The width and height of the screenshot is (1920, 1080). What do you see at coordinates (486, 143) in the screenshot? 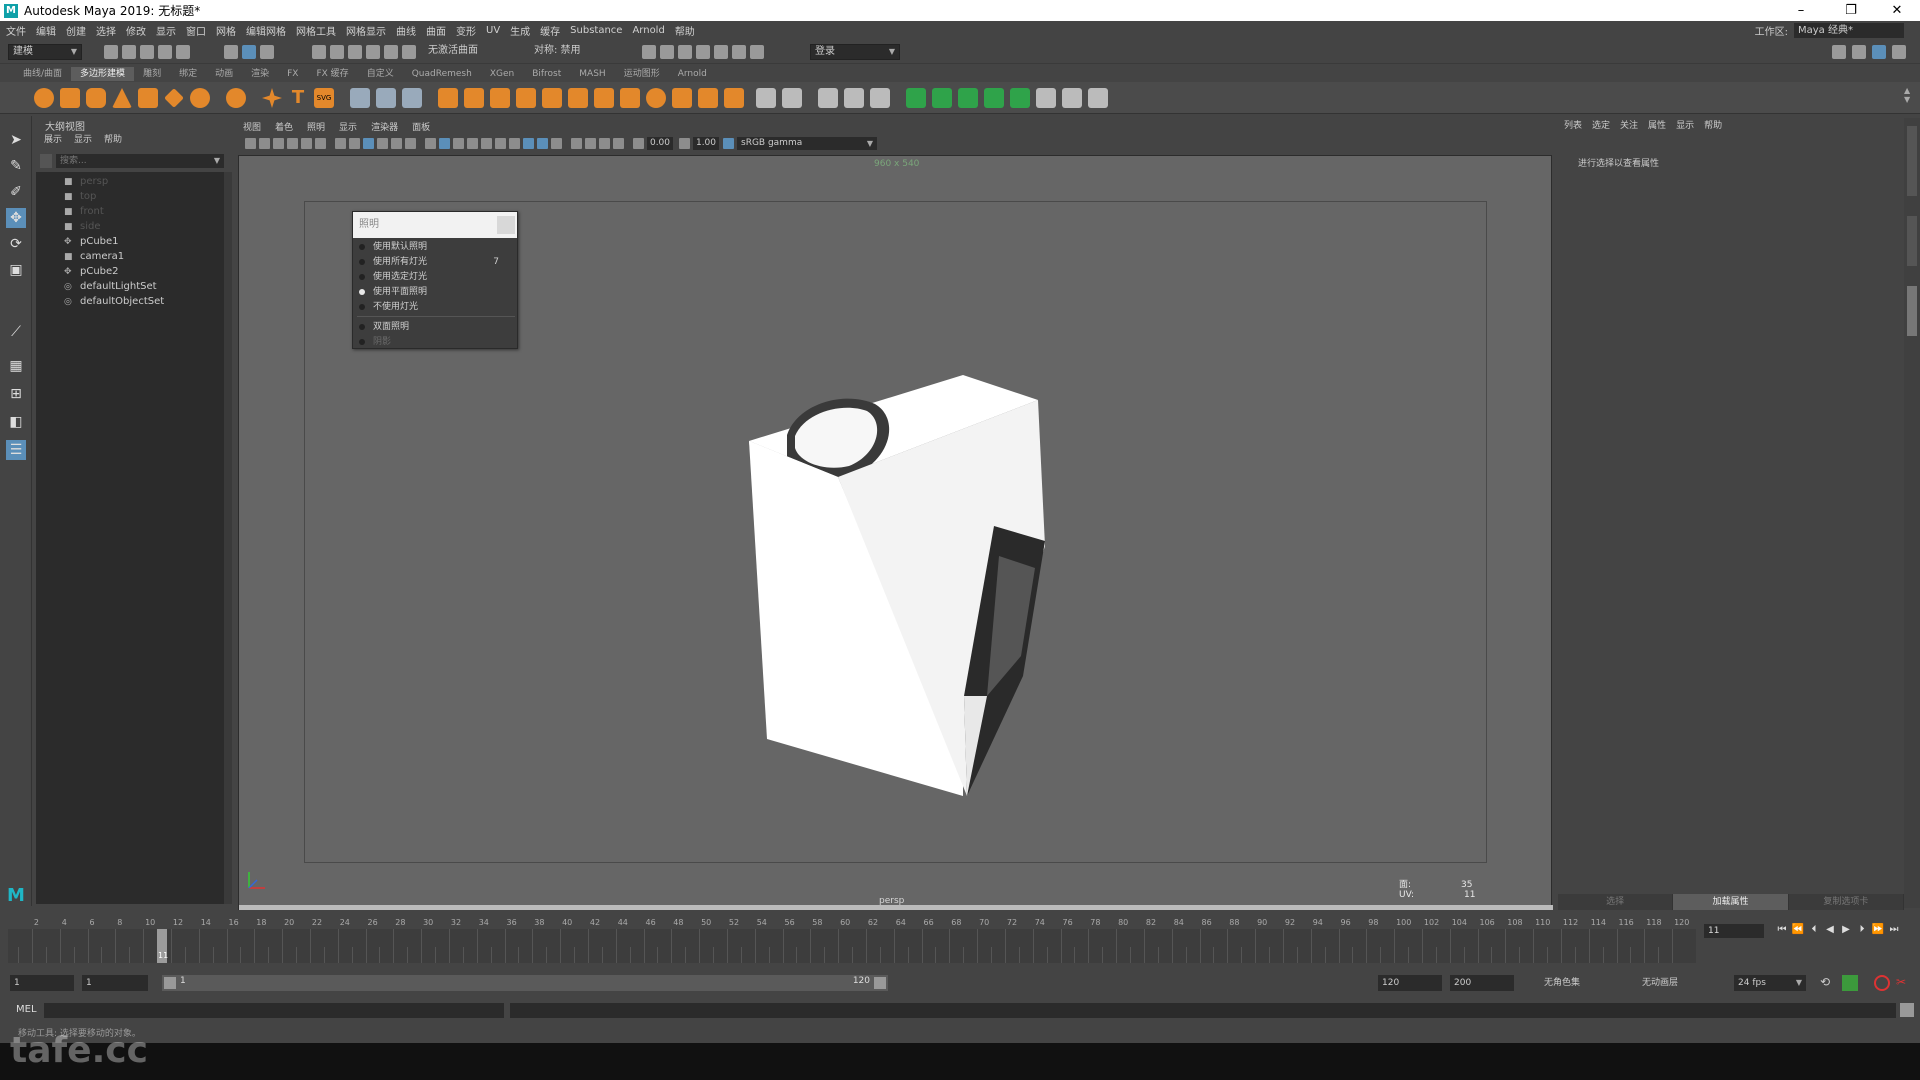
I see `textured-icon` at bounding box center [486, 143].